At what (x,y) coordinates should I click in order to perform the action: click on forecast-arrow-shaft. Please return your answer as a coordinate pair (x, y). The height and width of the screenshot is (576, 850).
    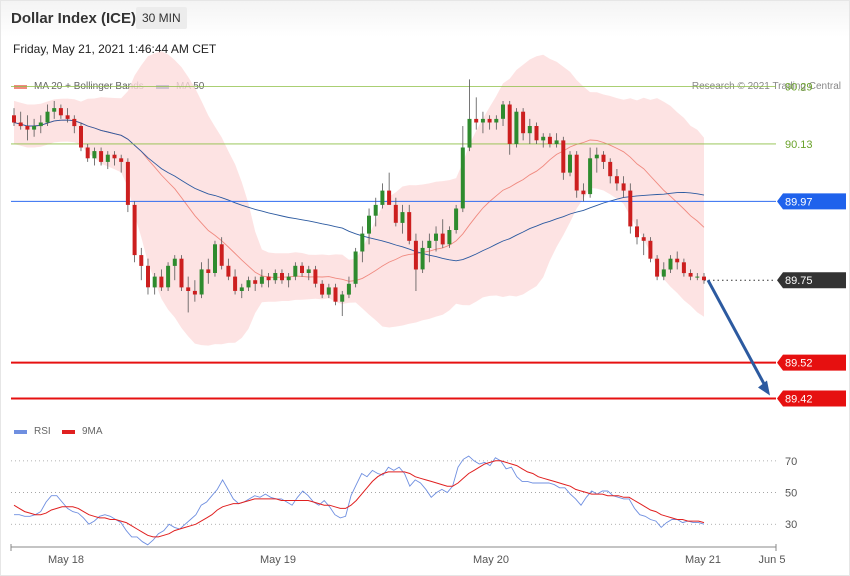
    Looking at the image, I should click on (737, 334).